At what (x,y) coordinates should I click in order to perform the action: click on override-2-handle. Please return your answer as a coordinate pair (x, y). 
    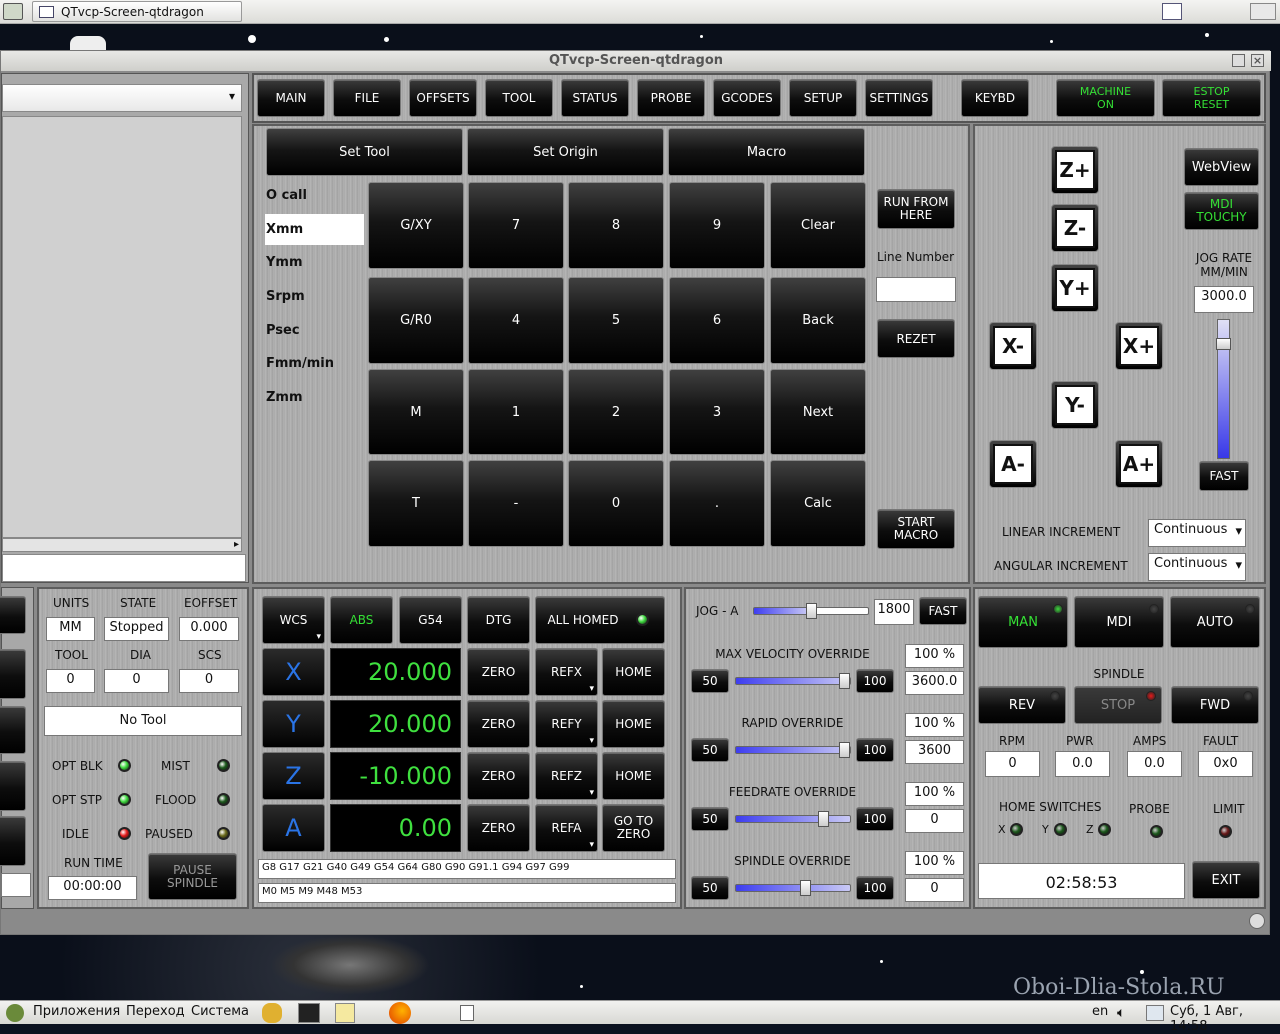
    Looking at the image, I should click on (824, 819).